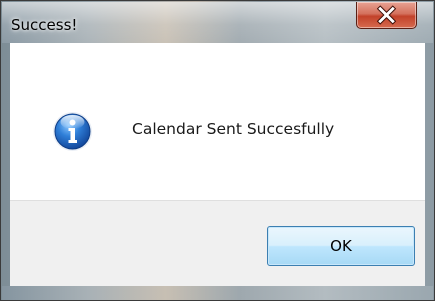 This screenshot has width=435, height=301. I want to click on ok-button: OK, so click(341, 246).